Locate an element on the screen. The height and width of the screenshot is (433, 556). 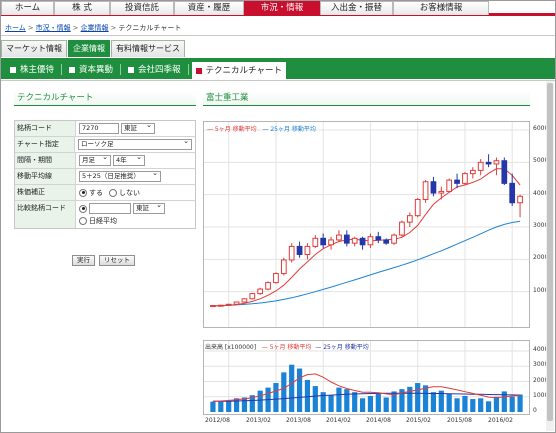
legend-ma25: — 25ヶ月 移動平均 is located at coordinates (289, 129).